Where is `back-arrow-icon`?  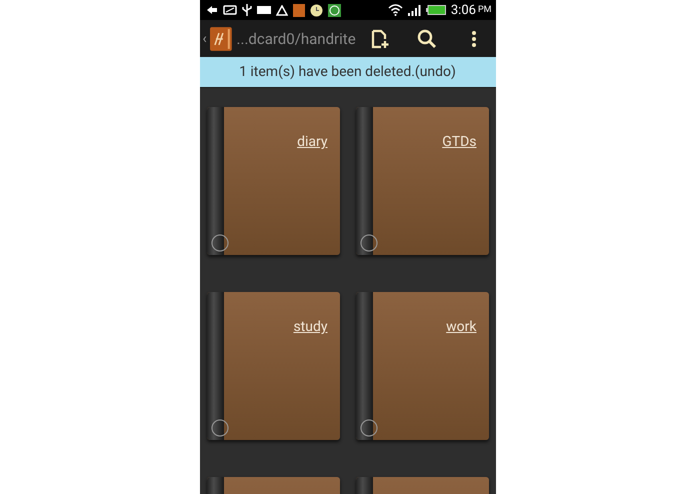 back-arrow-icon is located at coordinates (212, 10).